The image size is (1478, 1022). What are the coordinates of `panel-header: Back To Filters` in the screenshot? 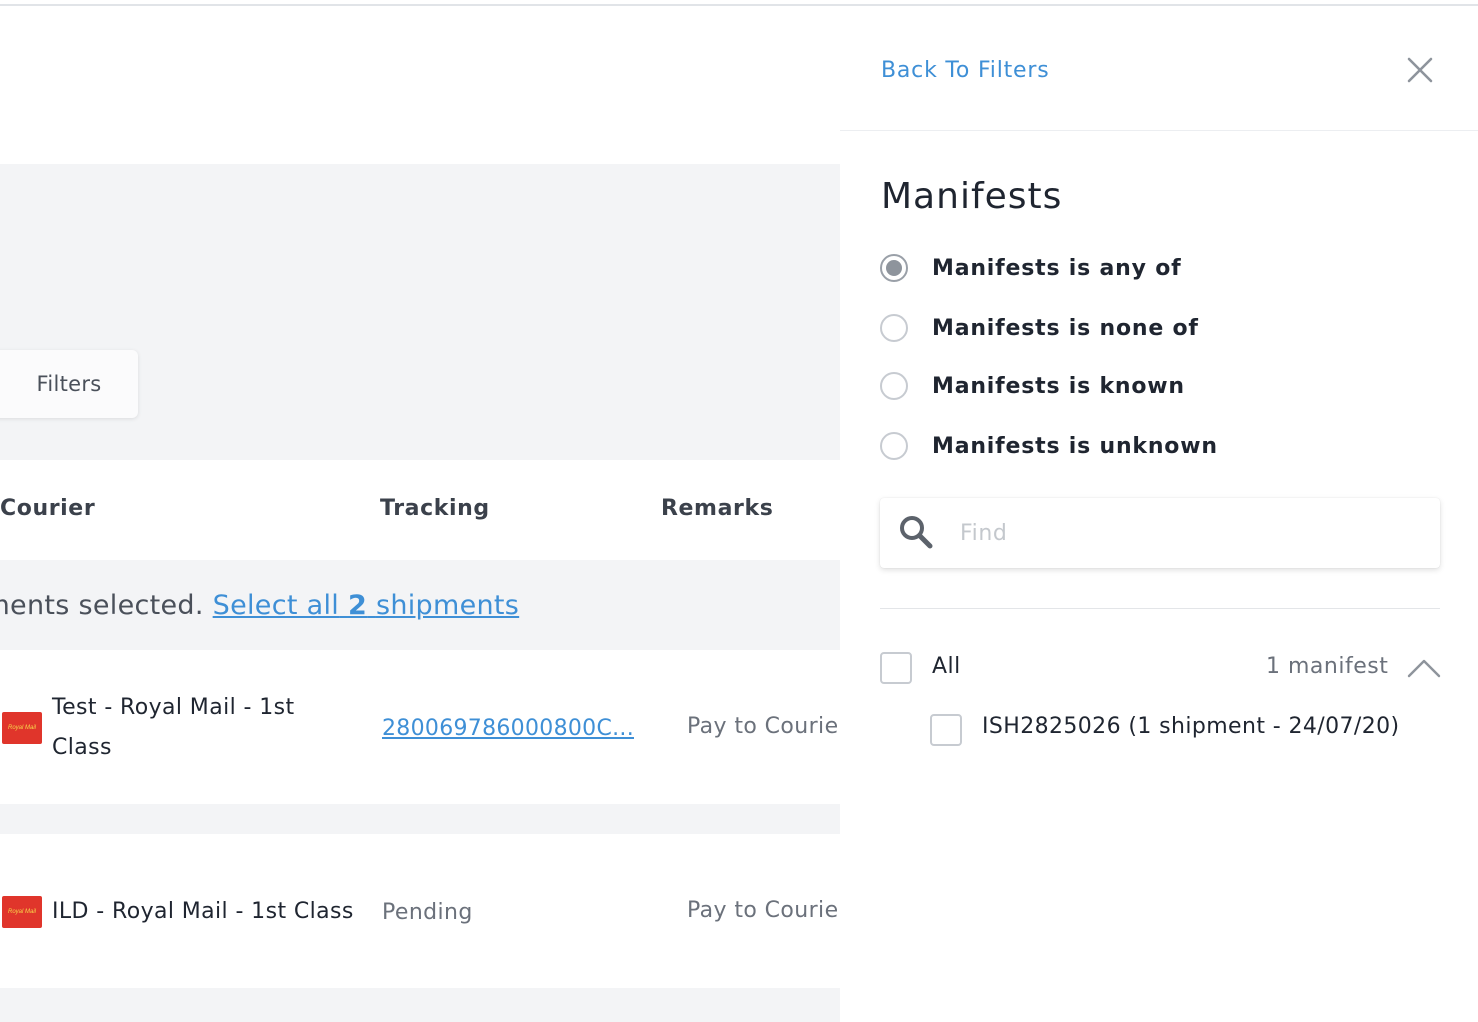 It's located at (1159, 68).